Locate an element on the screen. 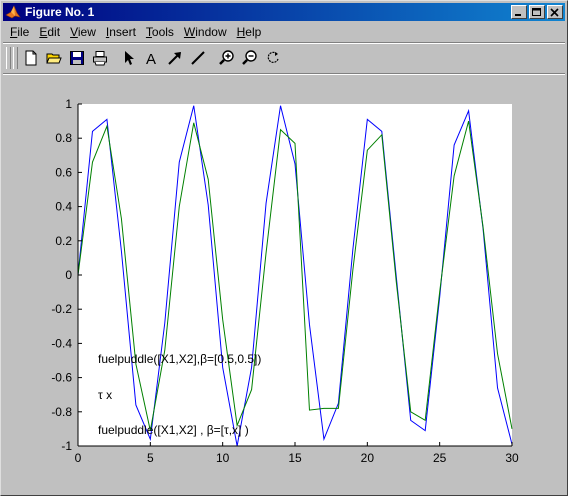 Image resolution: width=568 pixels, height=496 pixels. y-tick-label: -1 is located at coordinates (66, 446).